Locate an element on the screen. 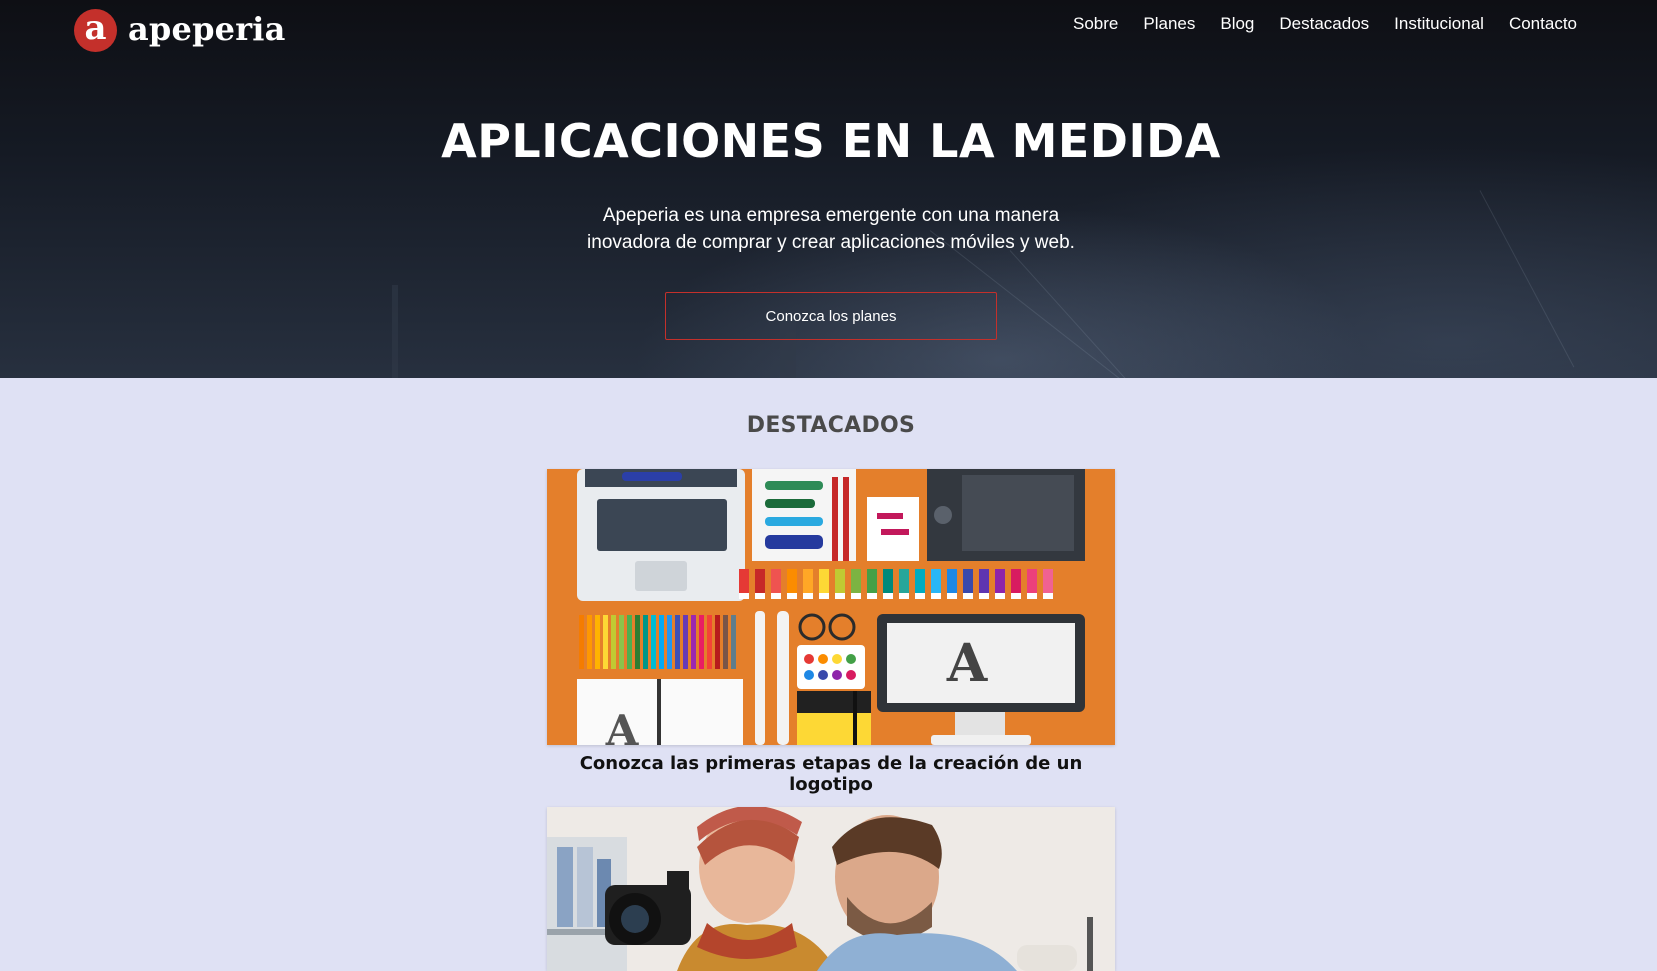  featured-post-image: A A is located at coordinates (831, 607).